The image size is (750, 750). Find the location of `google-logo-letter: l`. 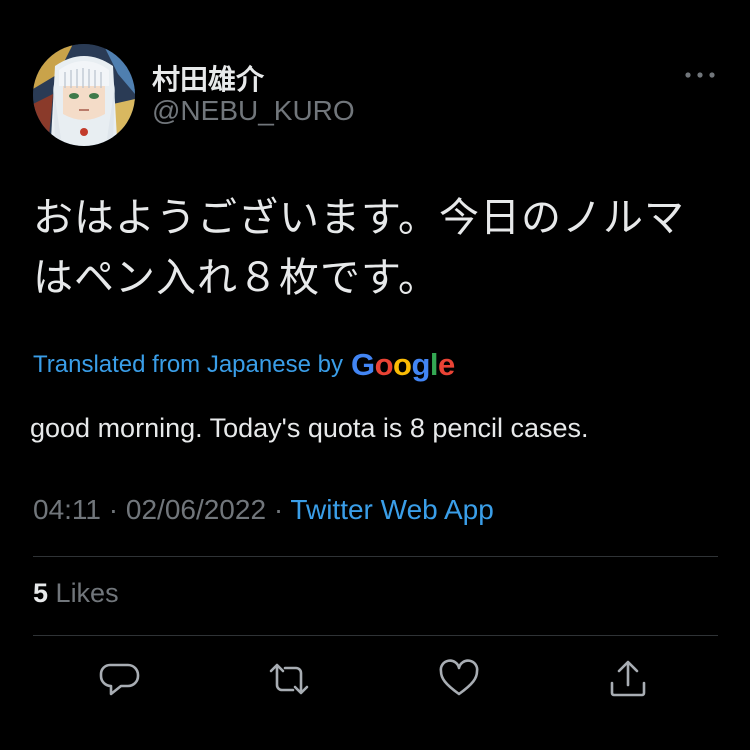

google-logo-letter: l is located at coordinates (434, 364).